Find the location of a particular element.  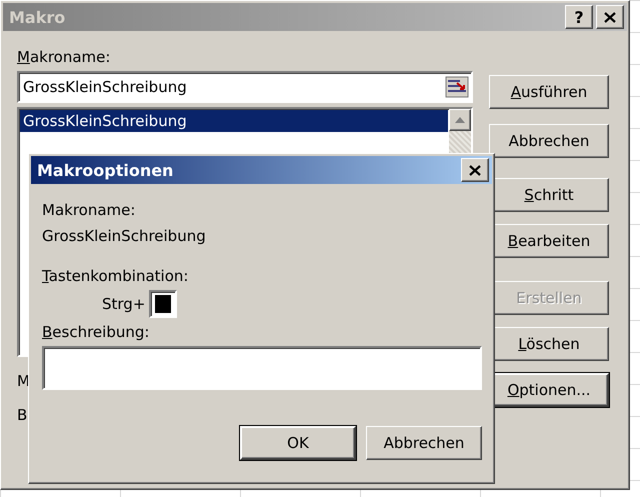

shortcut-field is located at coordinates (163, 304).